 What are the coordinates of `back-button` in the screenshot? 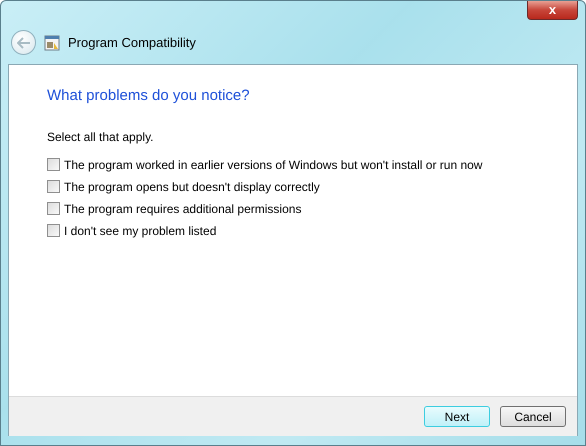 It's located at (23, 42).